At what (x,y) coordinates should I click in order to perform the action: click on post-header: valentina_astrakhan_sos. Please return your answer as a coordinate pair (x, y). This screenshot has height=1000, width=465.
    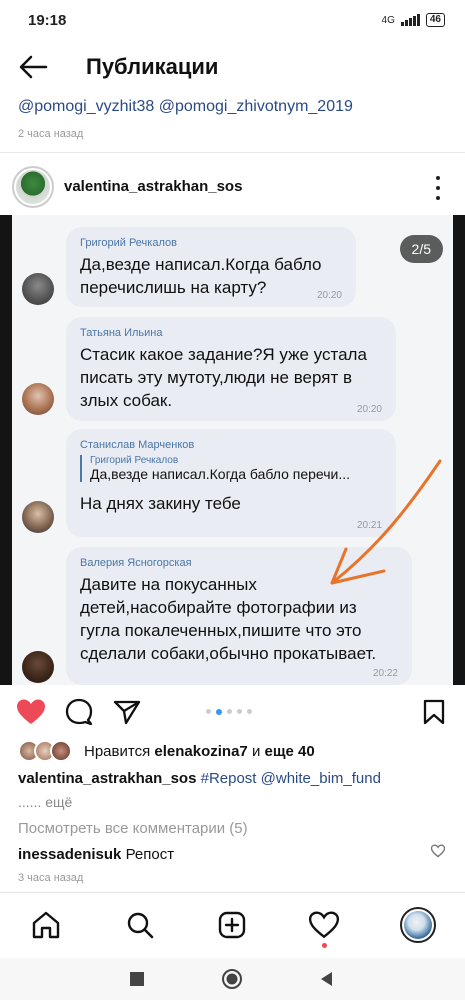
    Looking at the image, I should click on (232, 188).